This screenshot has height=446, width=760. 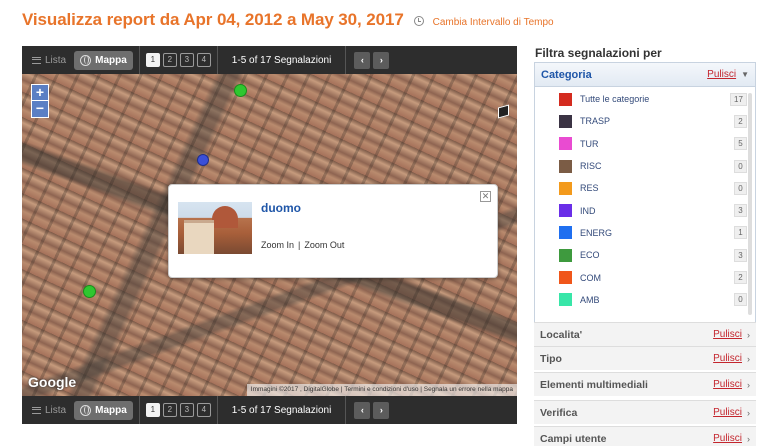 I want to click on sidebar-title: Filtra segnalazioni per, so click(x=598, y=53).